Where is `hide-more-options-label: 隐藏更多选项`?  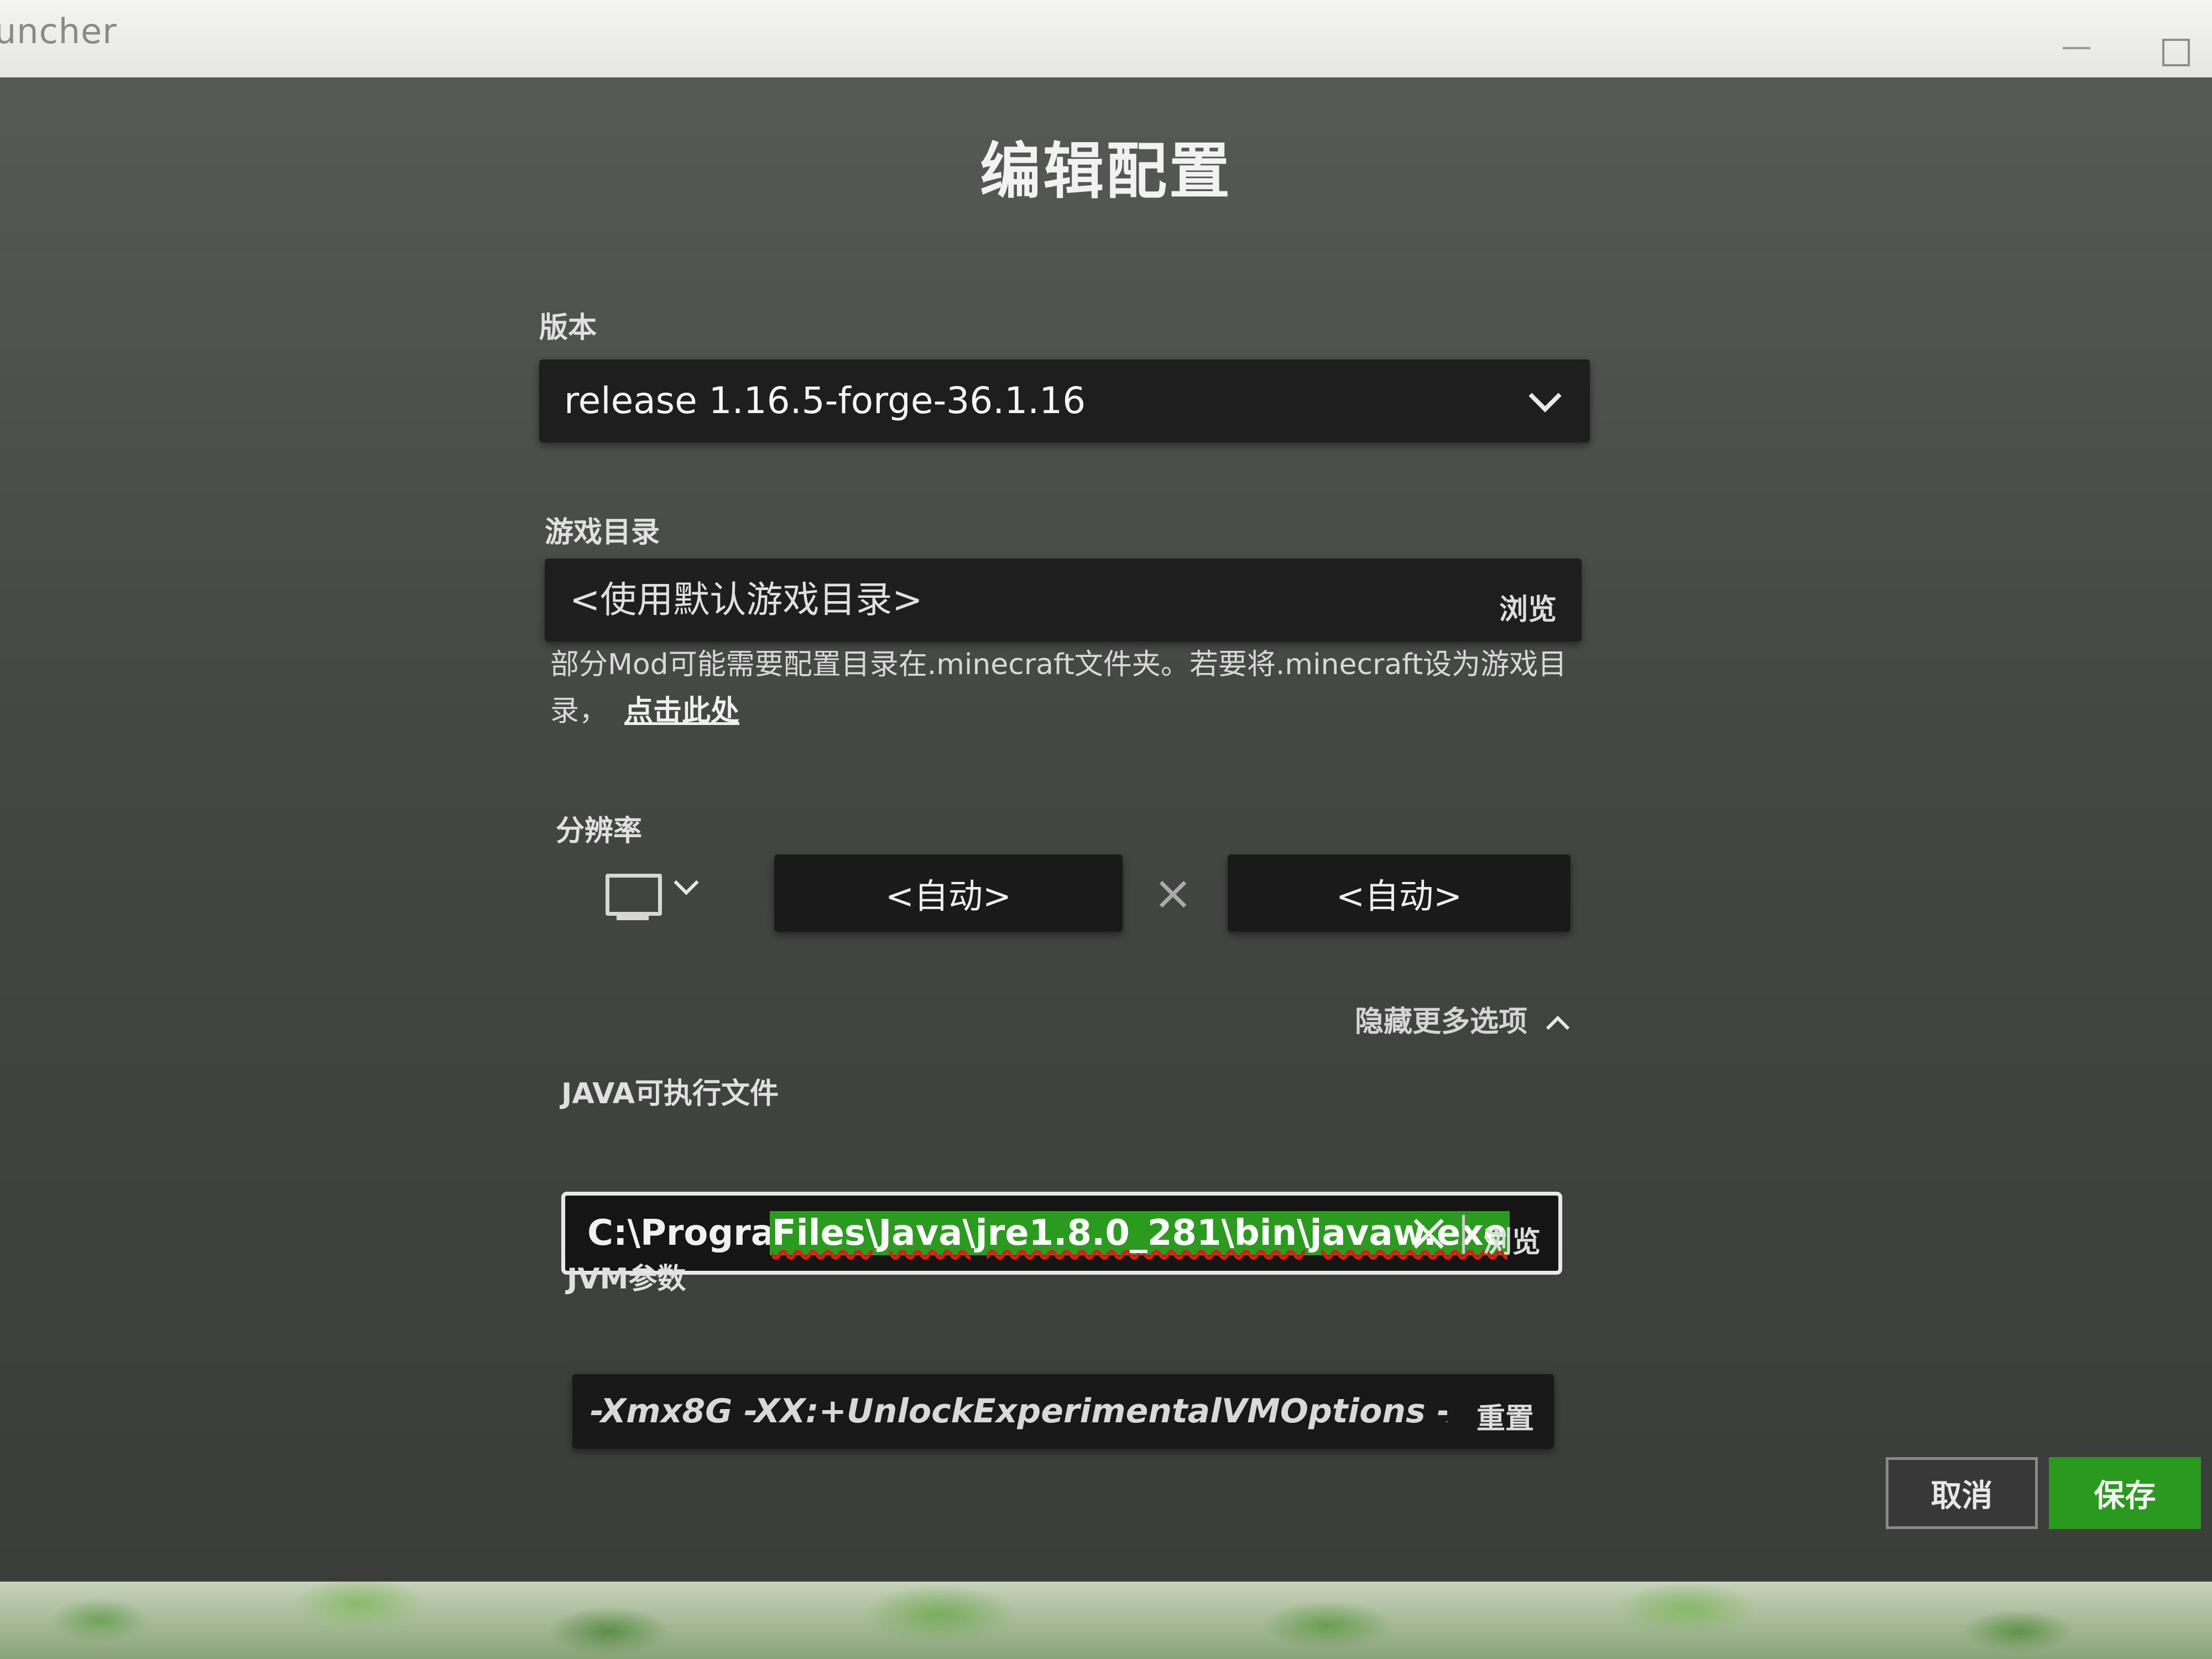
hide-more-options-label: 隐藏更多选项 is located at coordinates (1442, 1022).